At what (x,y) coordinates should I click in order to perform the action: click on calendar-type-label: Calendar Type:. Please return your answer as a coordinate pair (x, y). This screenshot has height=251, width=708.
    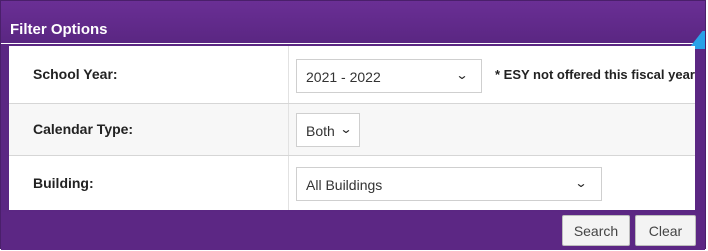
    Looking at the image, I should click on (83, 129).